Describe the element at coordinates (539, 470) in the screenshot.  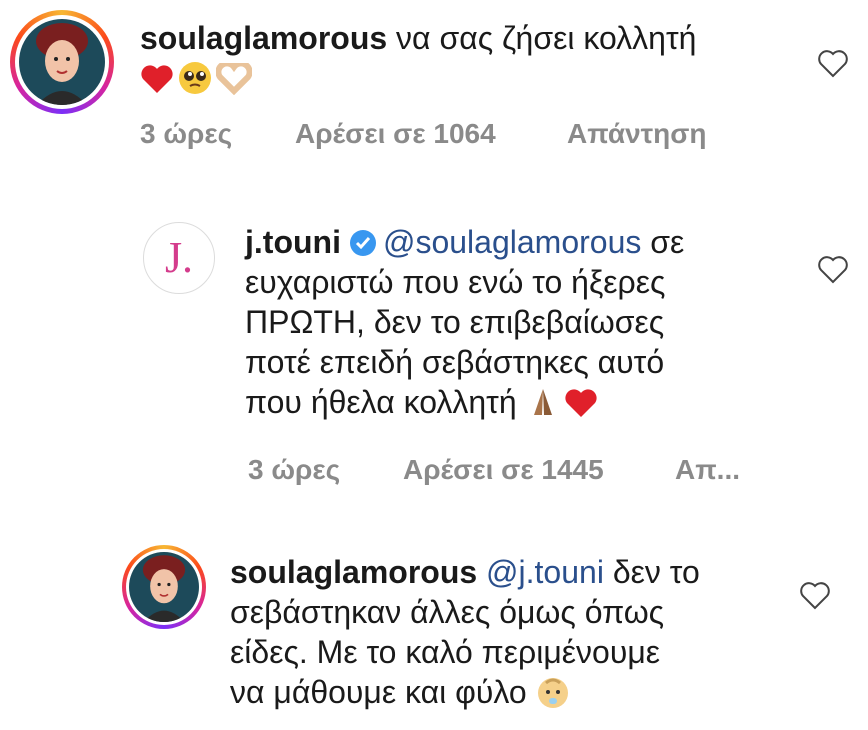
I see `likes-count: Αρέσει σε 1445` at that location.